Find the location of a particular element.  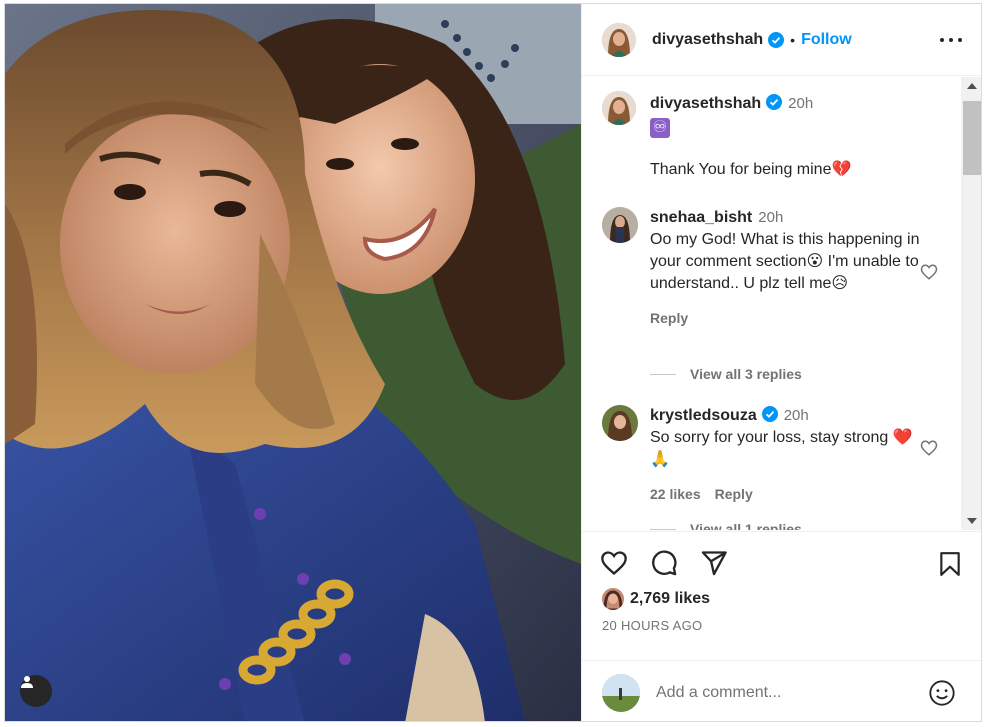

view-replies-button: View all 3 replies is located at coordinates (726, 374).